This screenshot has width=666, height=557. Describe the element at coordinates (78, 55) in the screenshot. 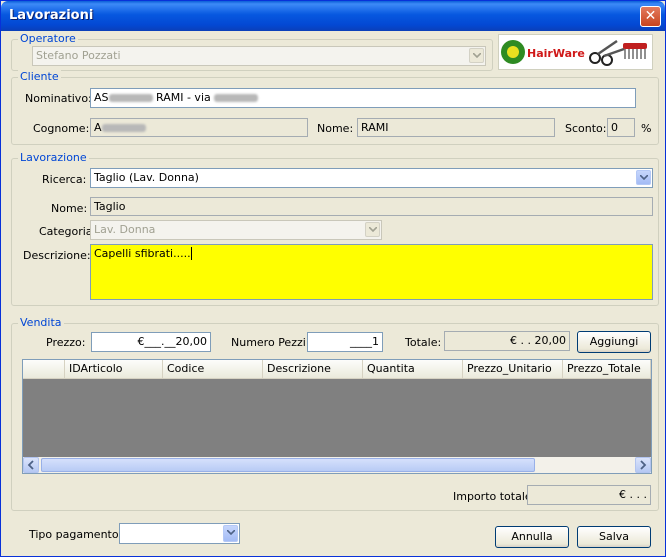

I see `operatore-value: Stefano Pozzati` at that location.